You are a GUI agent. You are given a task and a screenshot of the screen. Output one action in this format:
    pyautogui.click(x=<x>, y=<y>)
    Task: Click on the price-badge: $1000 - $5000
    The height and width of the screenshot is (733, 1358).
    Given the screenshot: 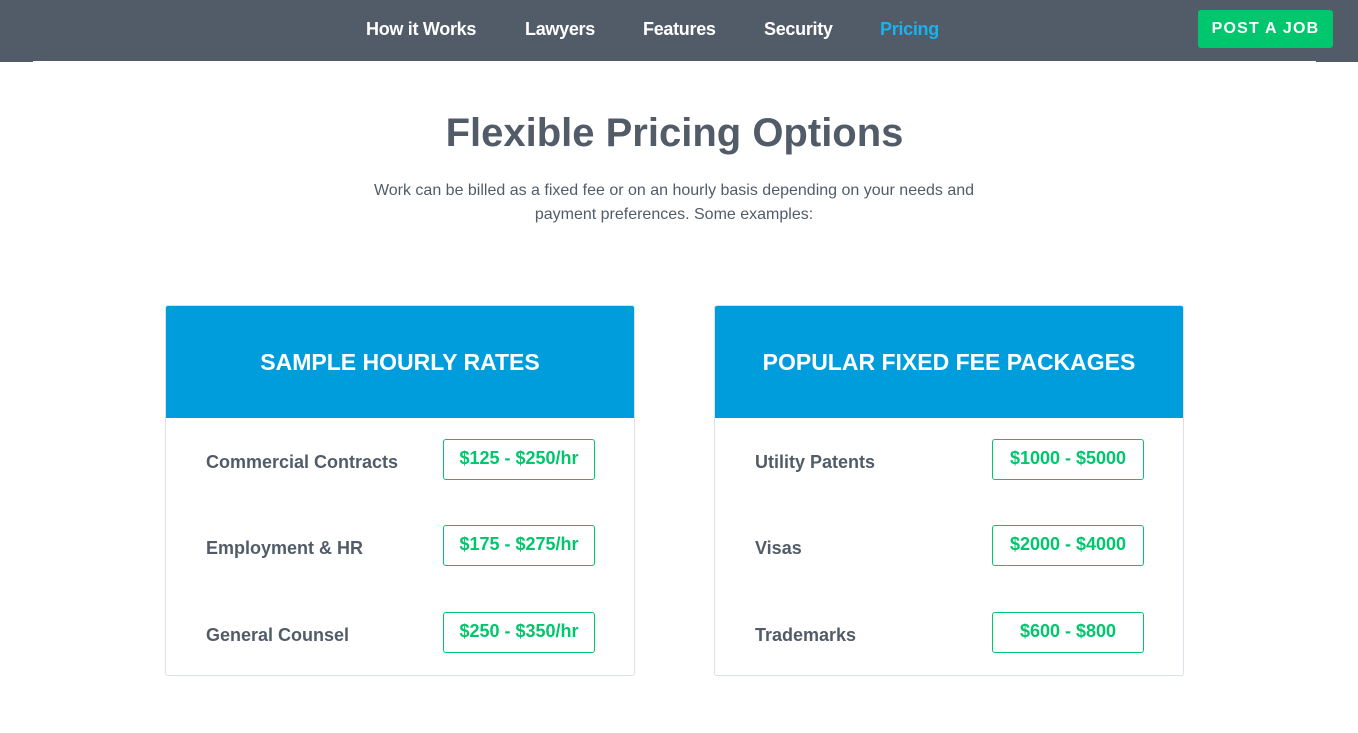 What is the action you would take?
    pyautogui.click(x=1068, y=459)
    